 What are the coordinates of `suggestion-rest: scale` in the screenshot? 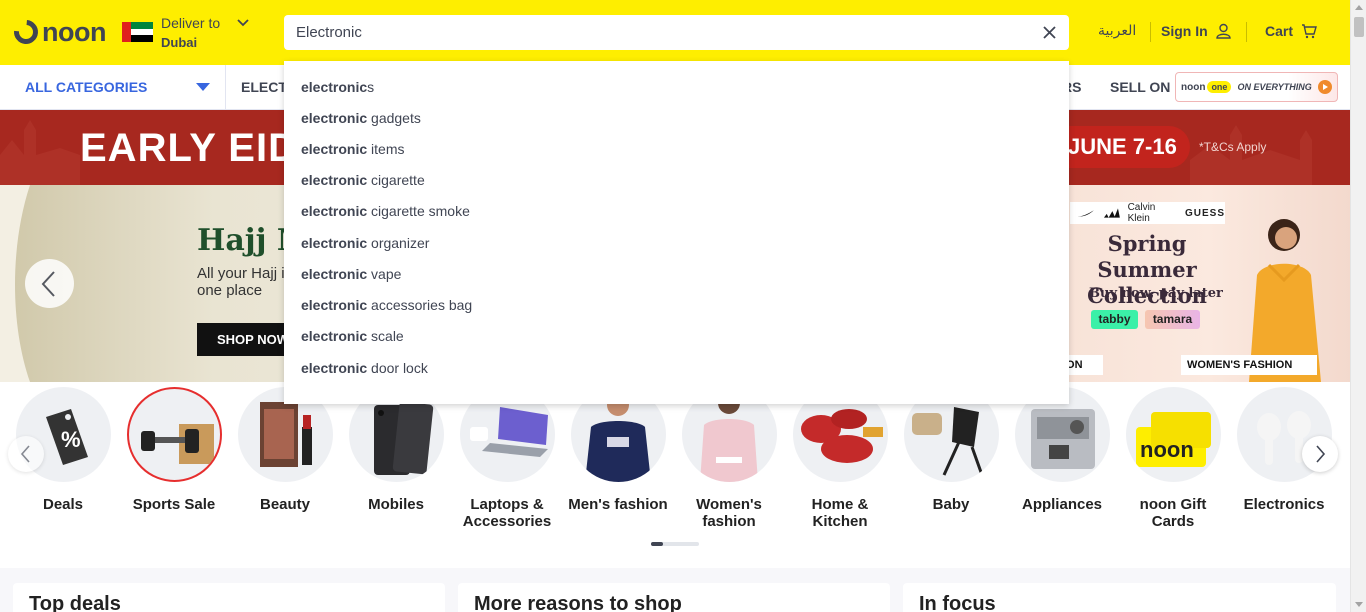 It's located at (385, 336).